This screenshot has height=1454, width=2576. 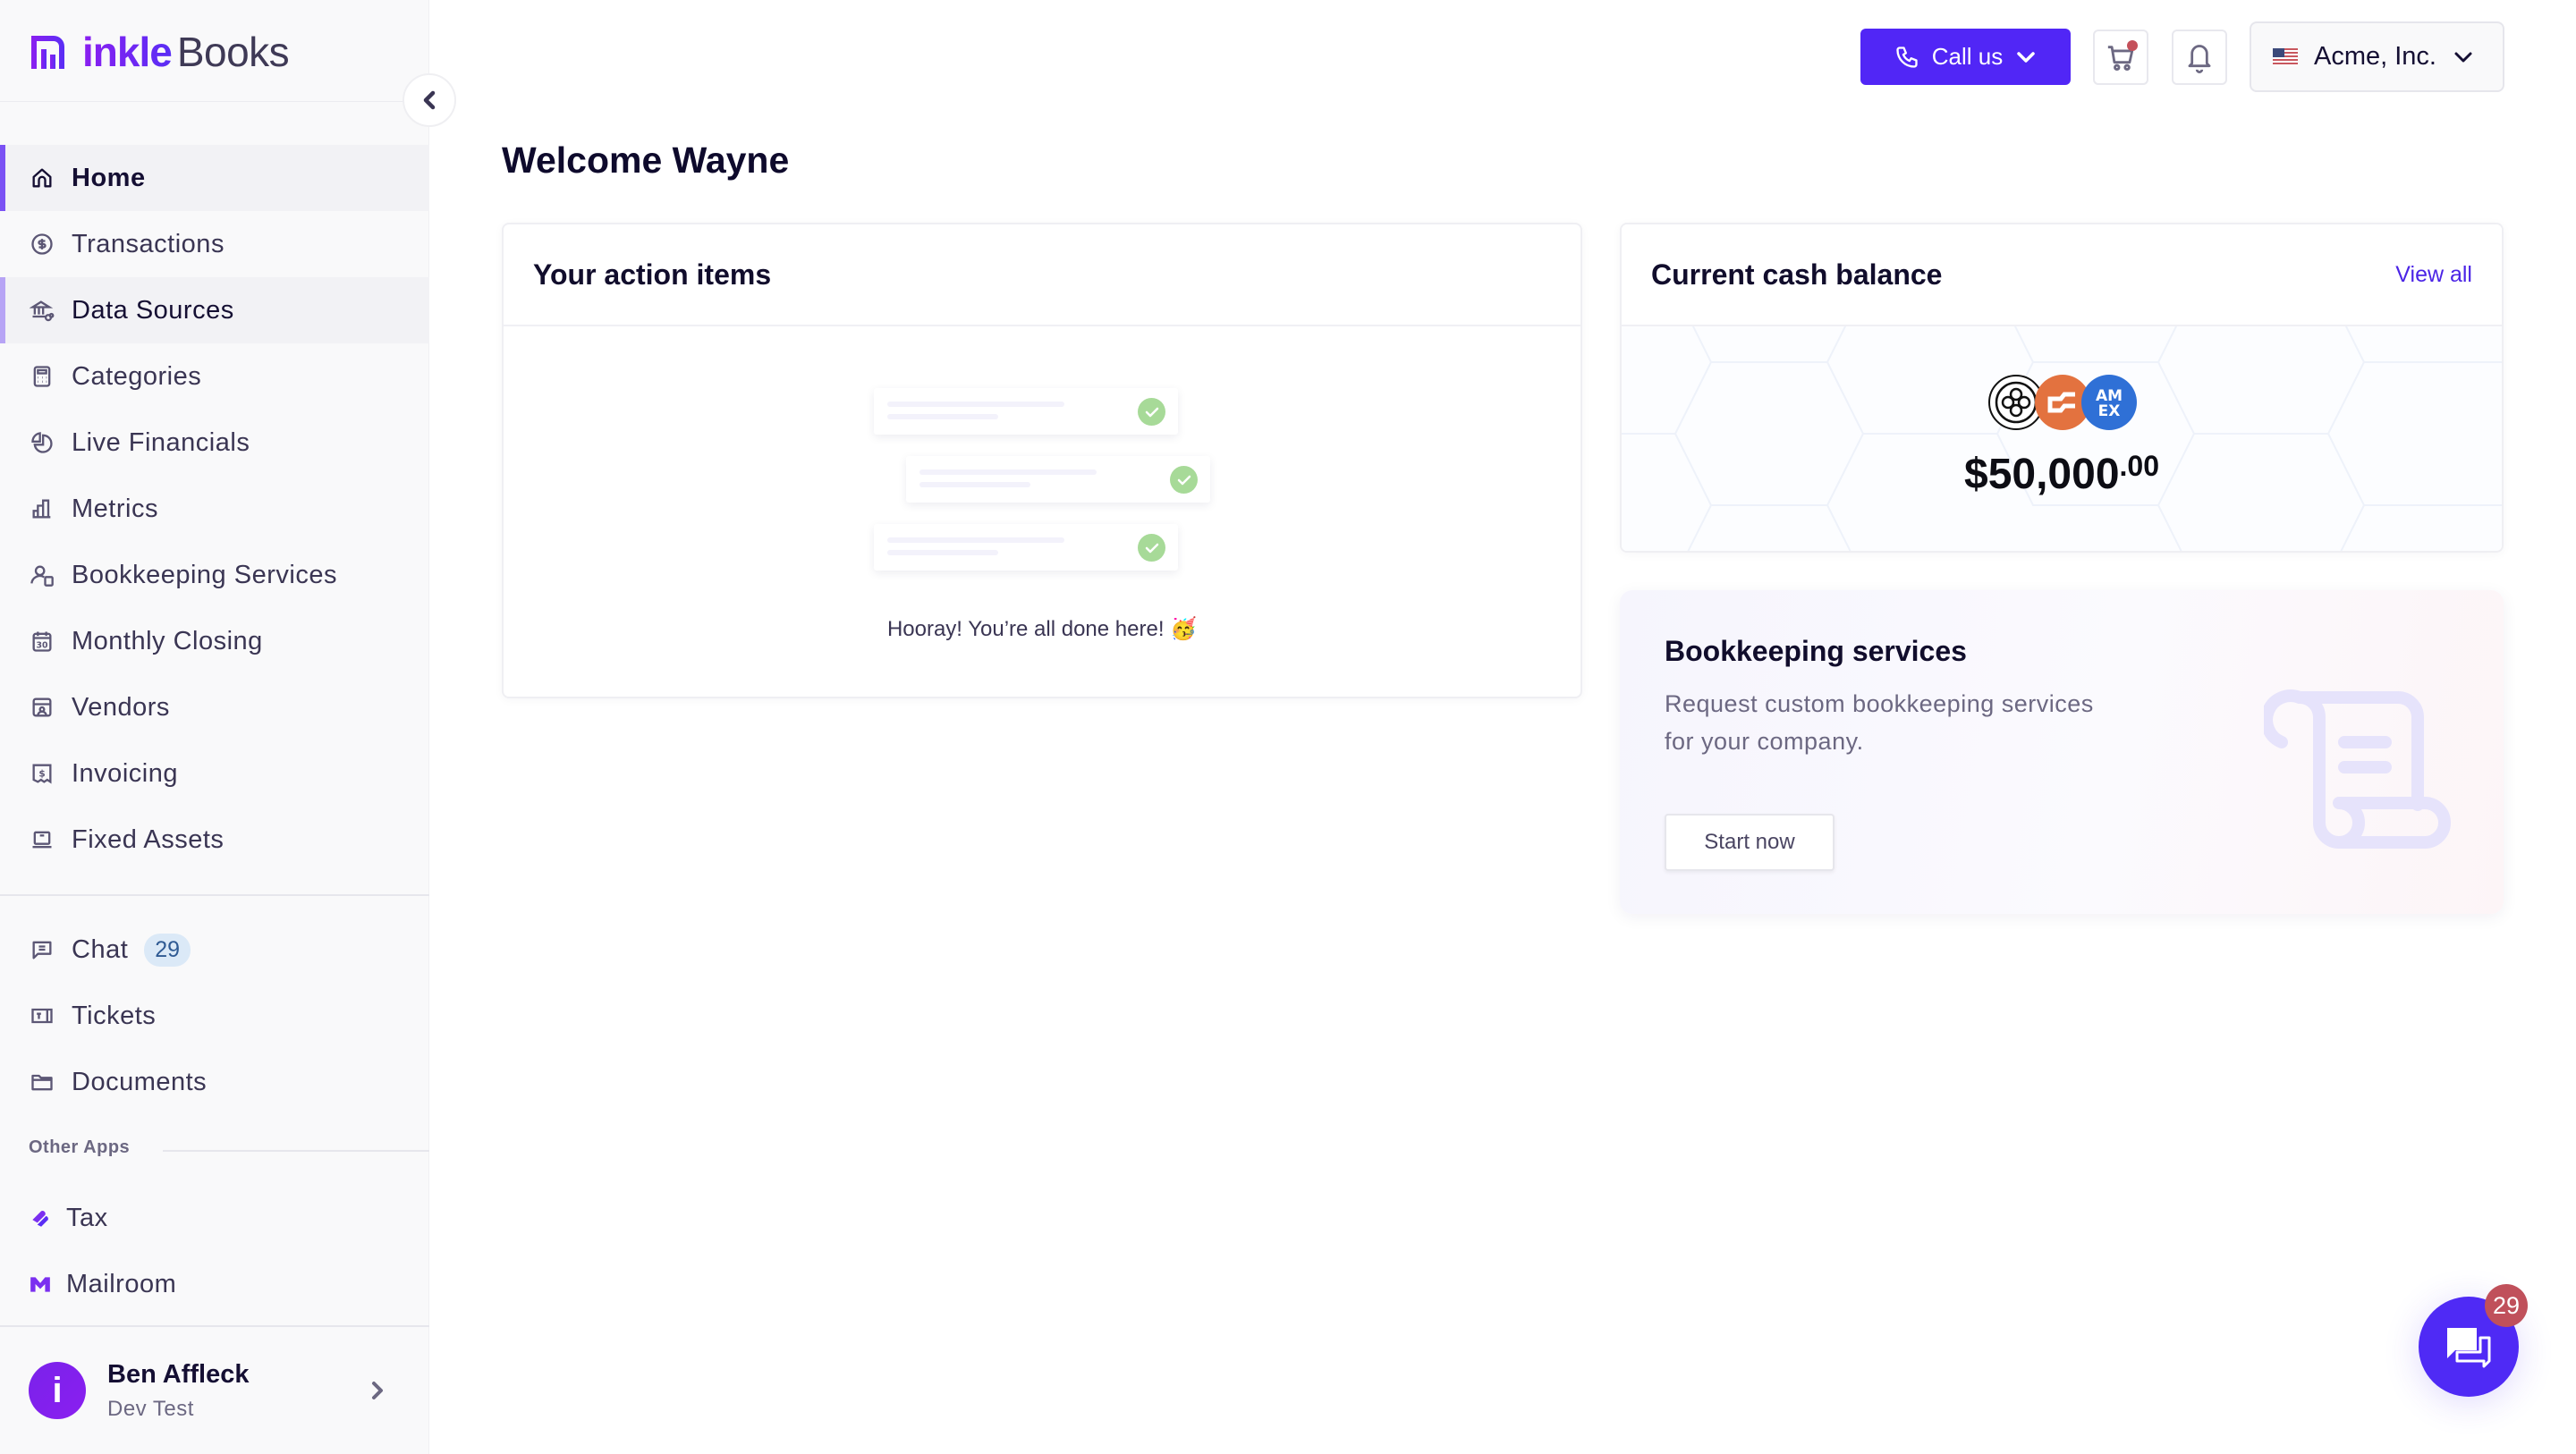 I want to click on sidebar-item-label: Live Financials, so click(x=161, y=442).